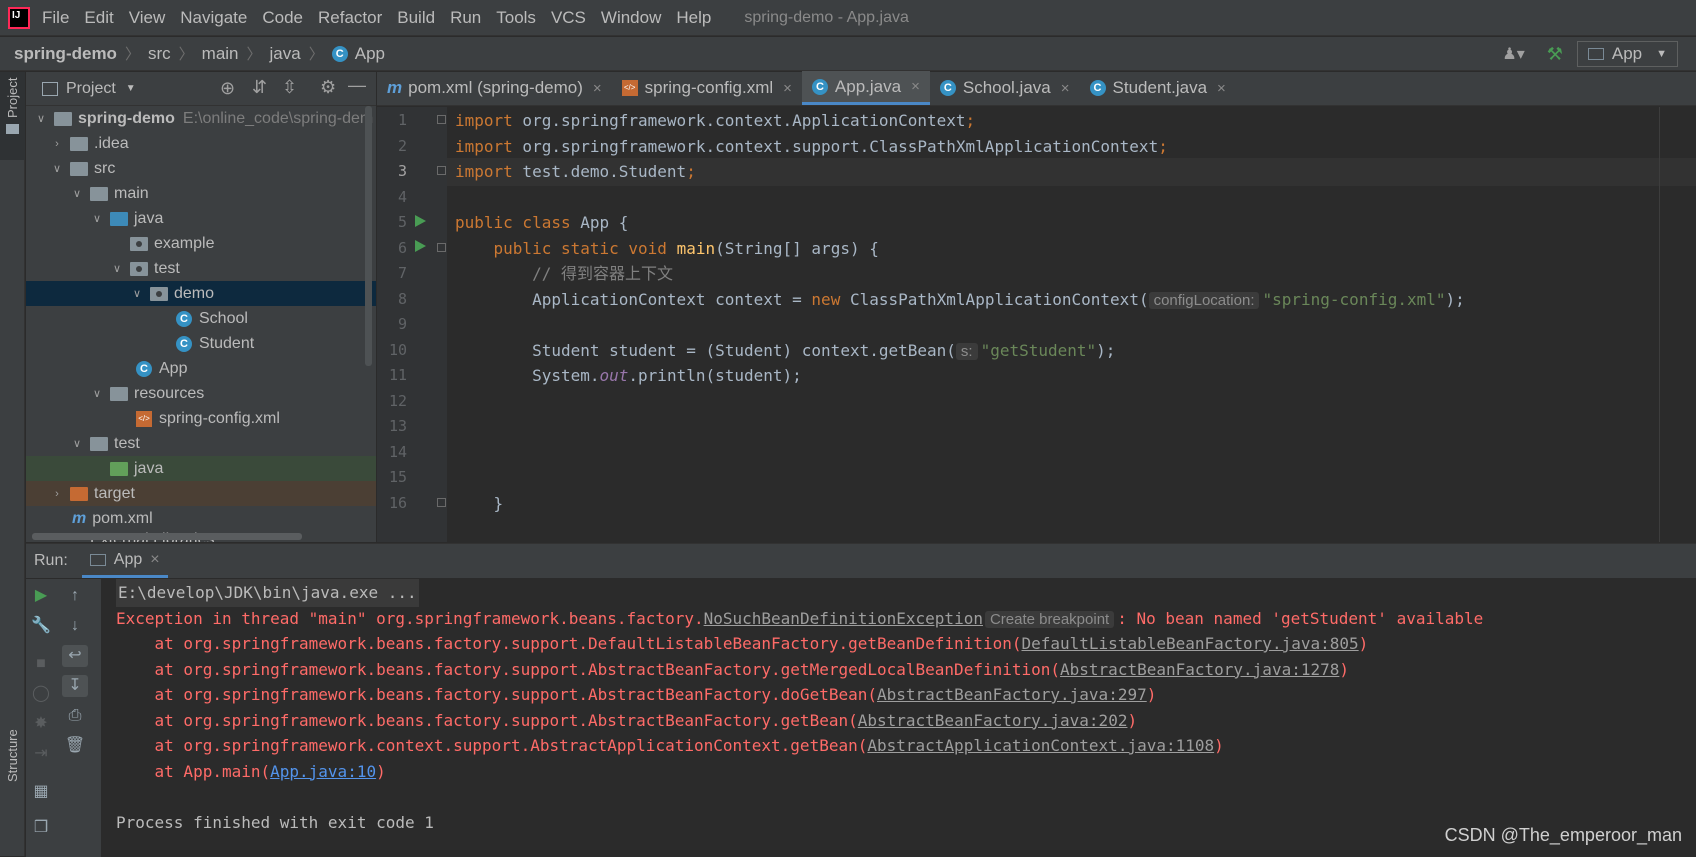 This screenshot has height=857, width=1696. Describe the element at coordinates (41, 828) in the screenshot. I see `pin-icon: ❒` at that location.